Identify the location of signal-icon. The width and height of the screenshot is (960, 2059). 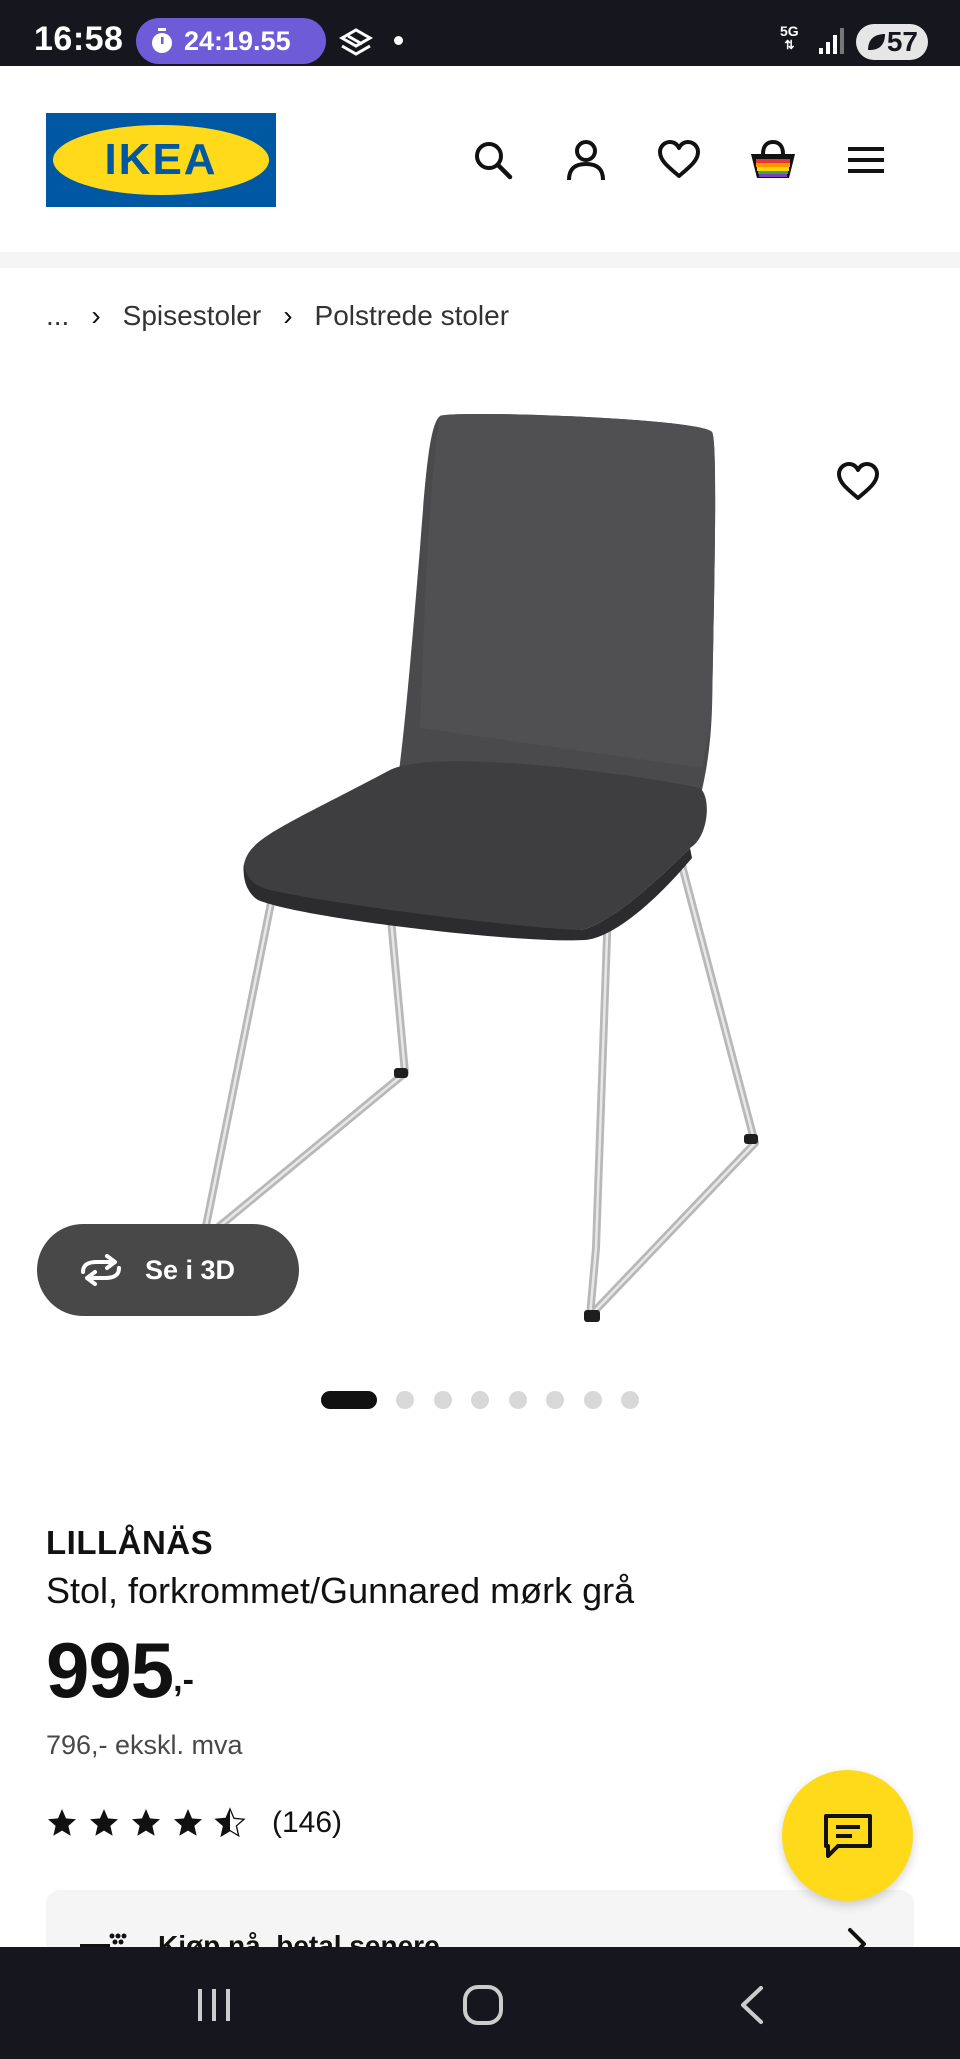
(831, 41).